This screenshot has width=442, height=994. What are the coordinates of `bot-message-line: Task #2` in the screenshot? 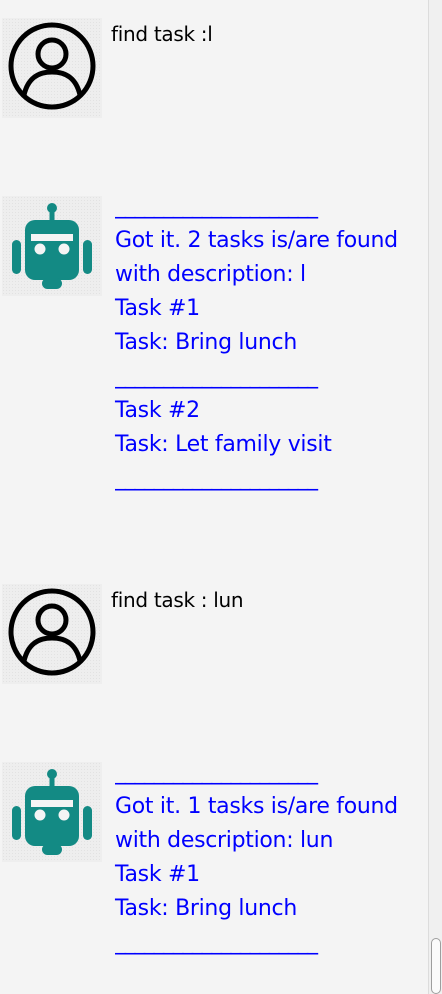 It's located at (157, 410).